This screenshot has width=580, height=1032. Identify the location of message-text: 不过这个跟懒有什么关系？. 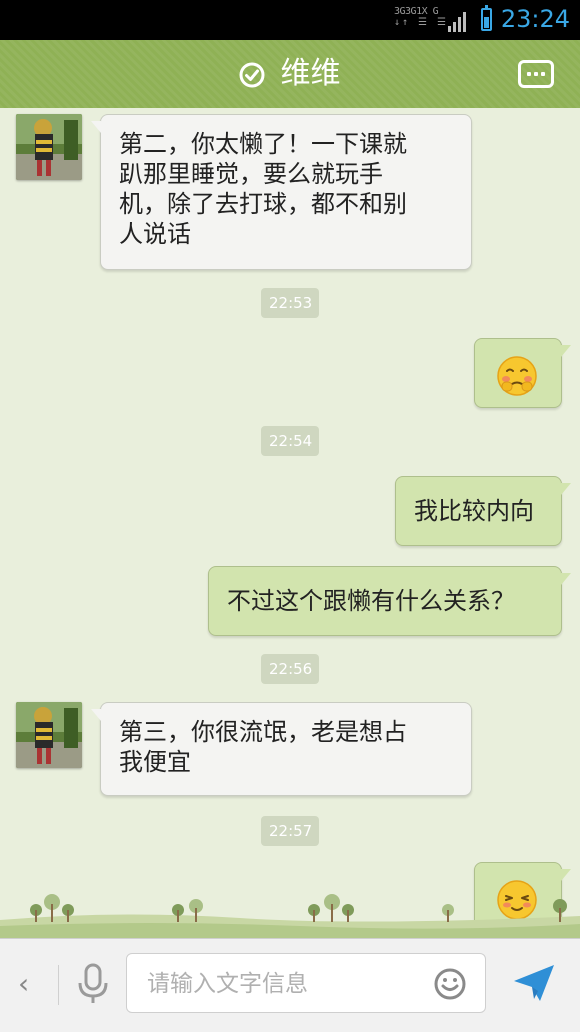
(371, 601).